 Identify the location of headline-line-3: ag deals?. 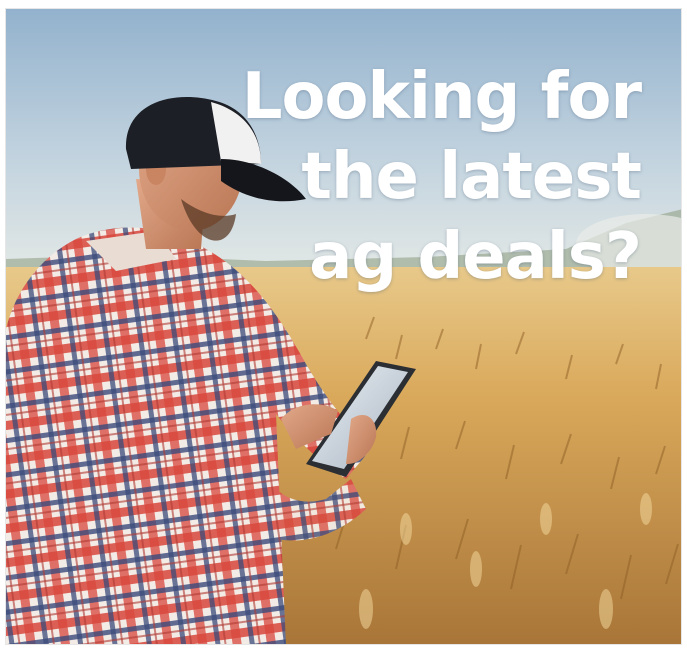
(475, 257).